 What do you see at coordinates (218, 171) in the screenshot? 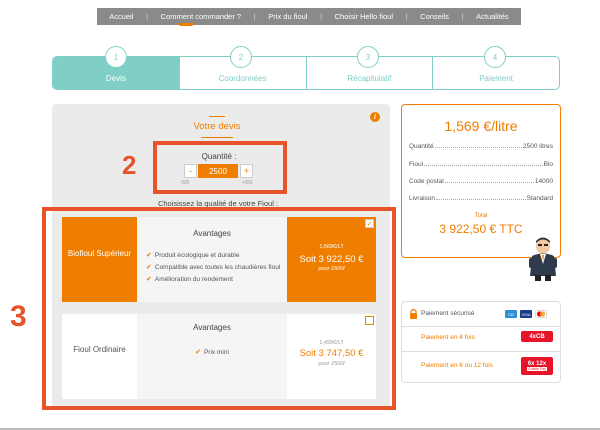
I see `quantity-input: 2500` at bounding box center [218, 171].